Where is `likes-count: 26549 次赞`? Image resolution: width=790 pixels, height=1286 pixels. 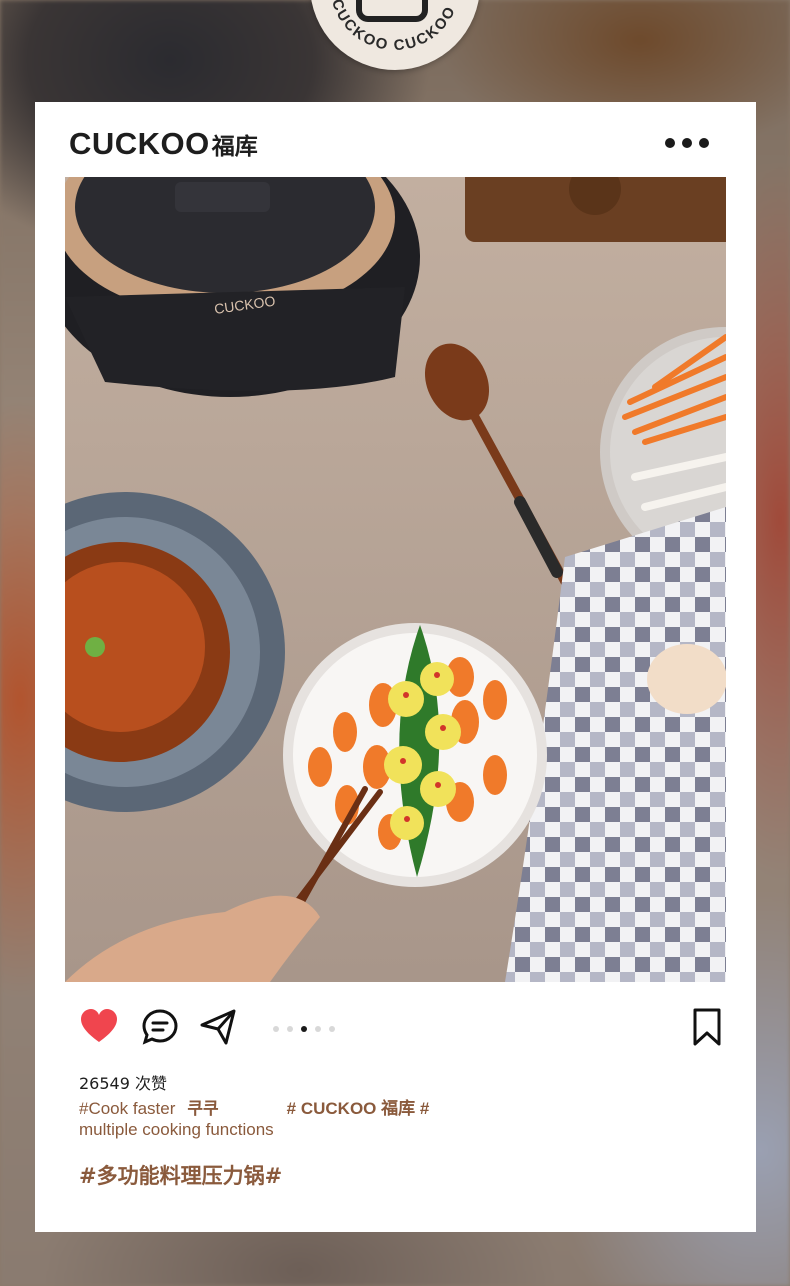 likes-count: 26549 次赞 is located at coordinates (123, 1082).